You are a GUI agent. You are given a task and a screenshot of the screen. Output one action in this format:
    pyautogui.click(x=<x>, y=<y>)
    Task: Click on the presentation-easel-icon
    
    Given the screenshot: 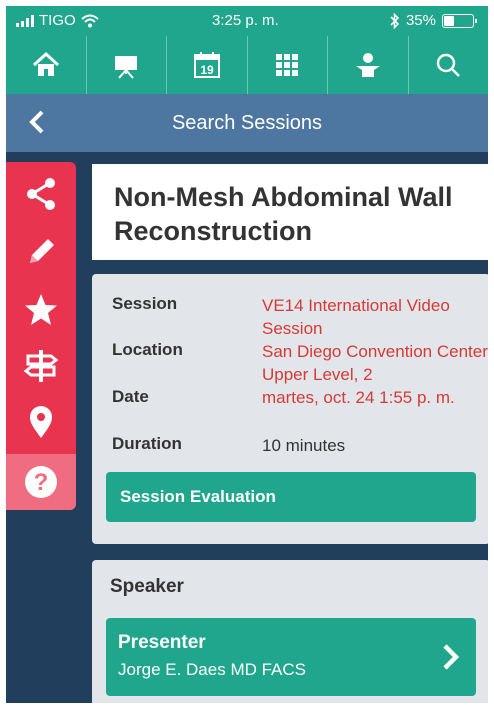 What is the action you would take?
    pyautogui.click(x=126, y=67)
    